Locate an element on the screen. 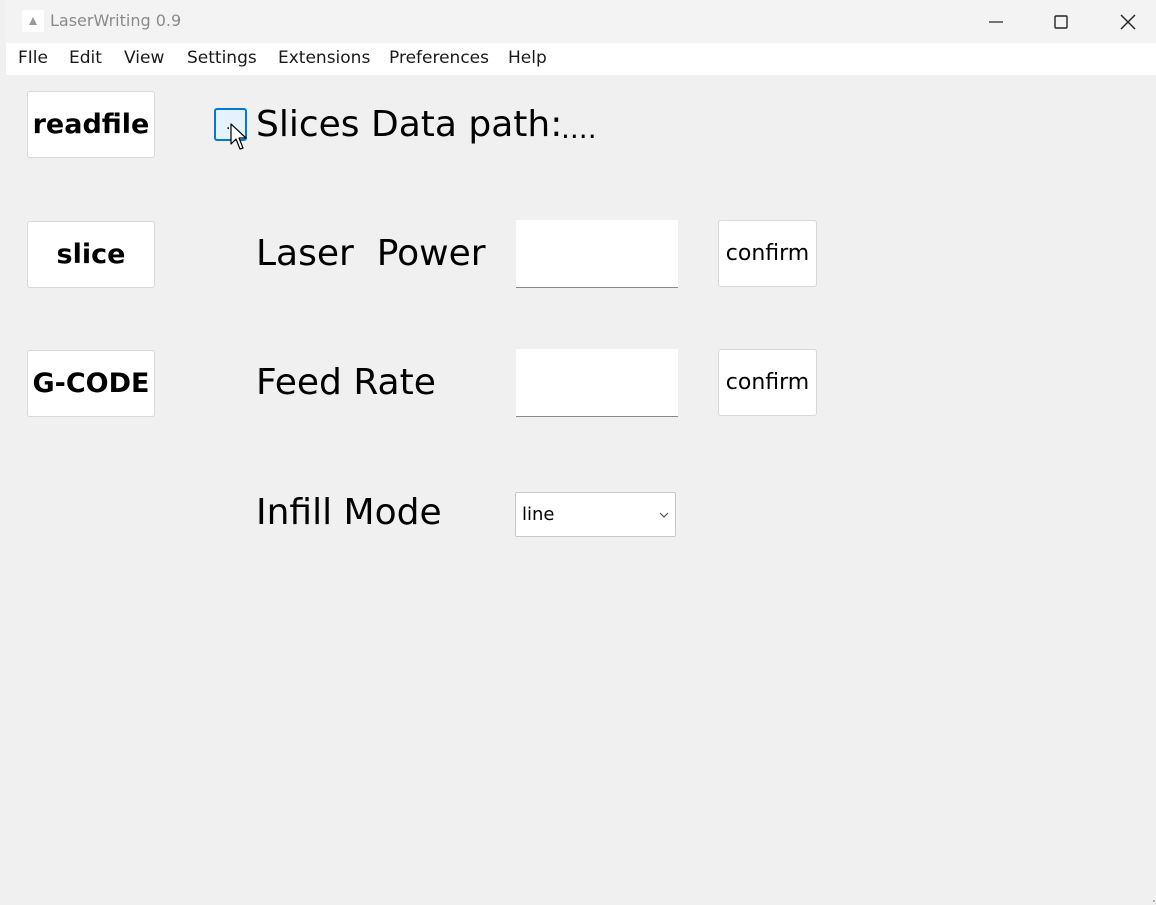 The height and width of the screenshot is (905, 1156). close-button is located at coordinates (1125, 21).